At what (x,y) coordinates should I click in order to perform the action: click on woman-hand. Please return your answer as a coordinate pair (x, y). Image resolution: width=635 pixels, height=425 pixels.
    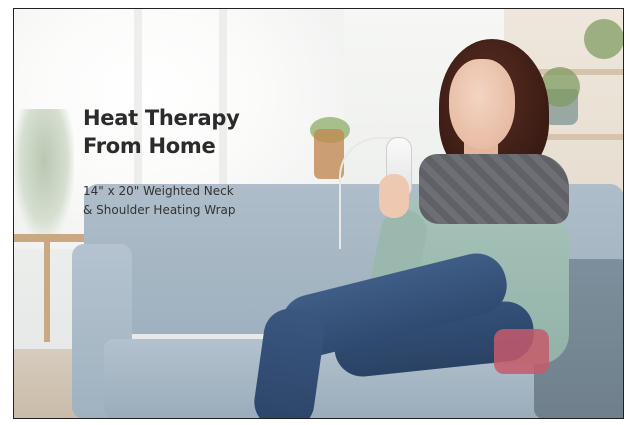
    Looking at the image, I should click on (394, 196).